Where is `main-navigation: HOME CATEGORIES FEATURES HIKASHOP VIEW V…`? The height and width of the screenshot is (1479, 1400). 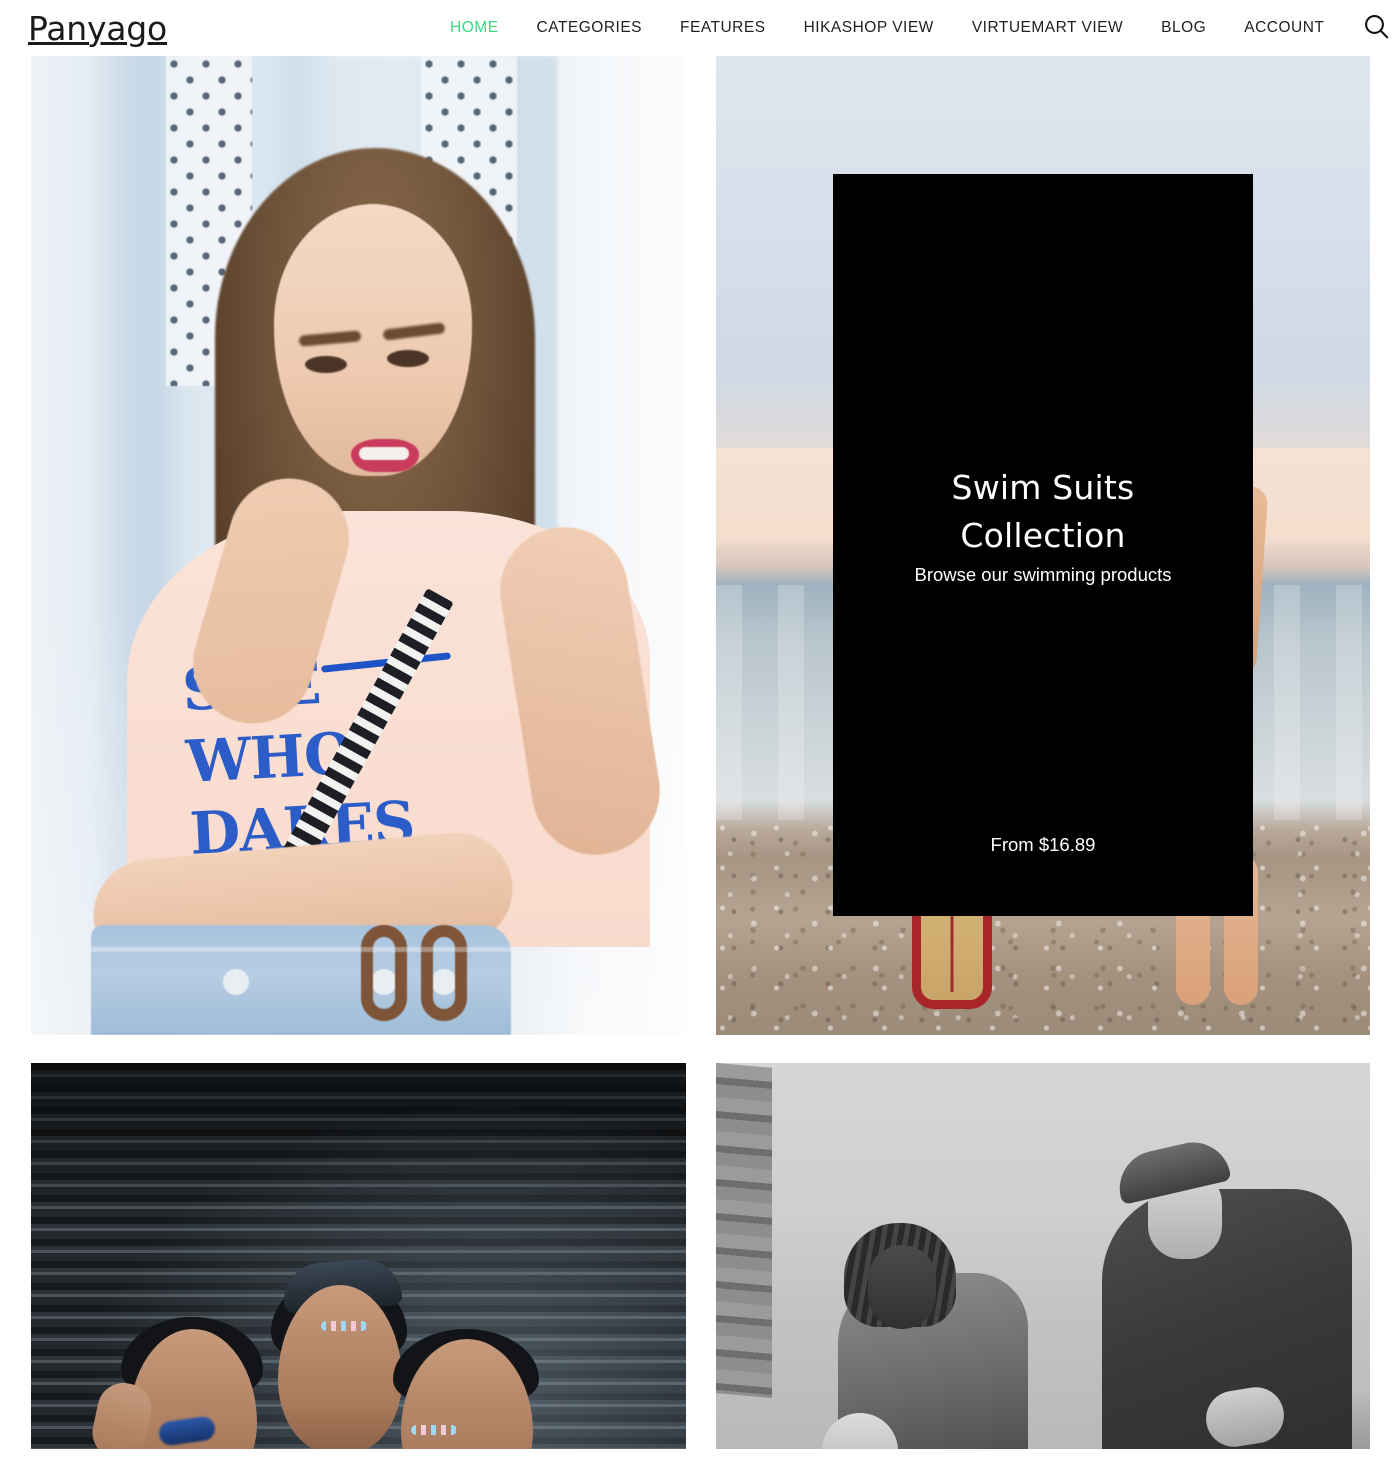
main-navigation: HOME CATEGORIES FEATURES HIKASHOP VIEW V… is located at coordinates (887, 28).